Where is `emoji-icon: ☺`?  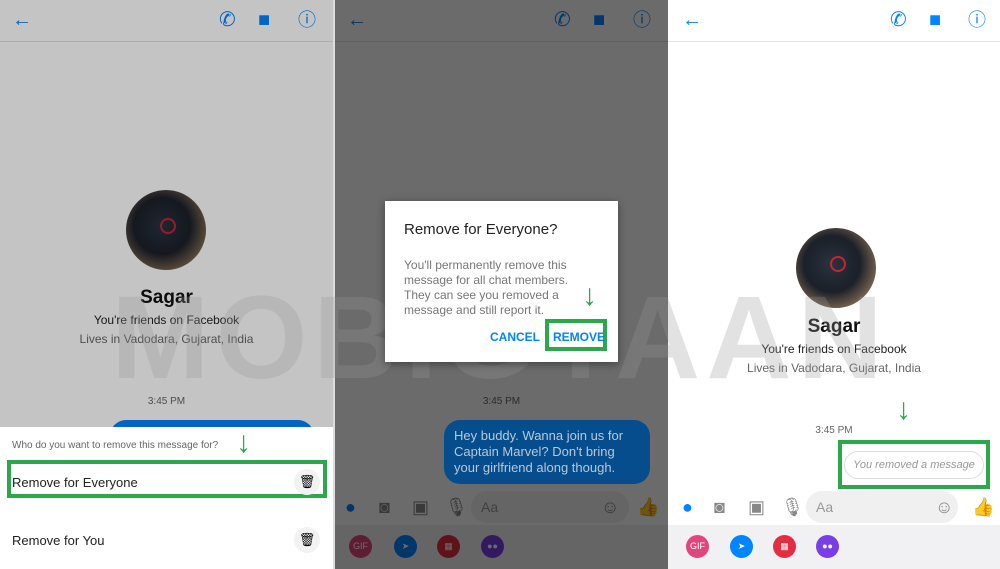
emoji-icon: ☺ is located at coordinates (944, 507).